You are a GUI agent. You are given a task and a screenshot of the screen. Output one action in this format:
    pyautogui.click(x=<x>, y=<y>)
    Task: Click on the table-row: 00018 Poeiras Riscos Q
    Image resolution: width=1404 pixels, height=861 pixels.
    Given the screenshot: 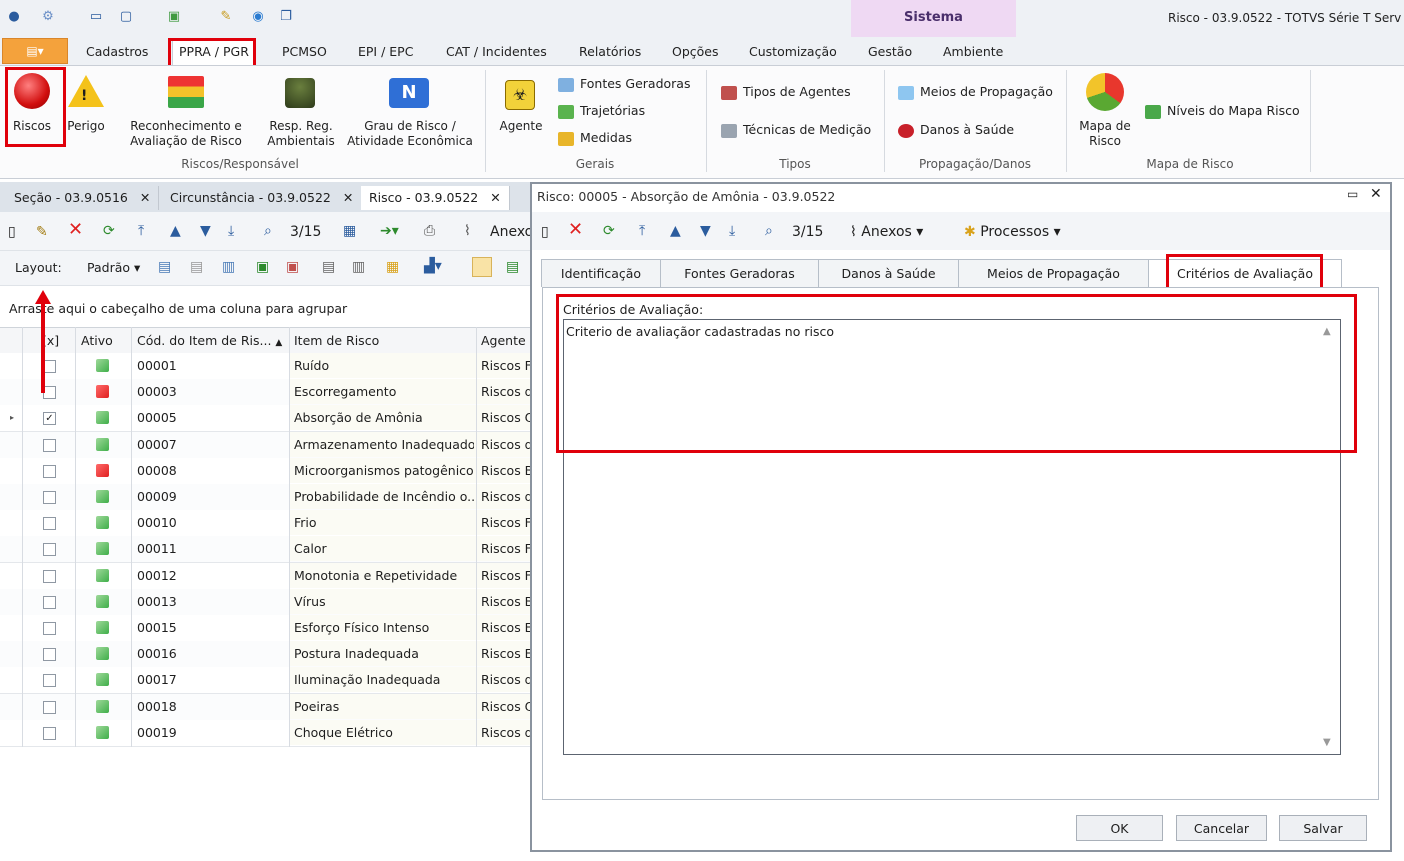 What is the action you would take?
    pyautogui.click(x=265, y=707)
    